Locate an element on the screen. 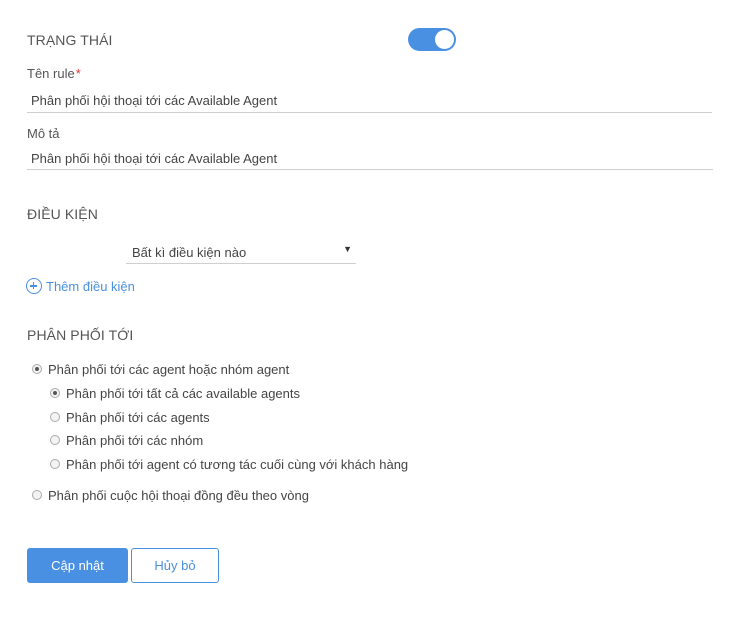  description-input is located at coordinates (370, 160).